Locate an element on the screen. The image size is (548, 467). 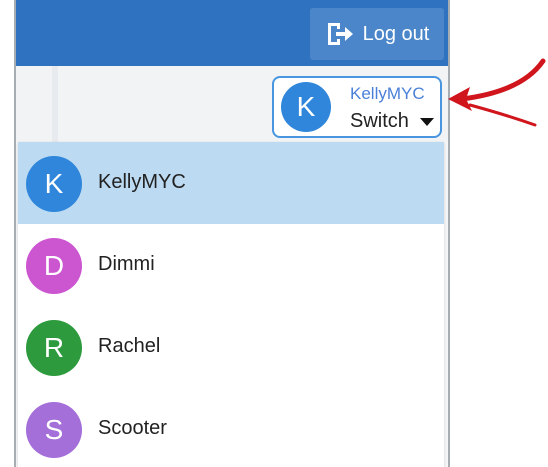
current-user-avatar: K is located at coordinates (306, 107).